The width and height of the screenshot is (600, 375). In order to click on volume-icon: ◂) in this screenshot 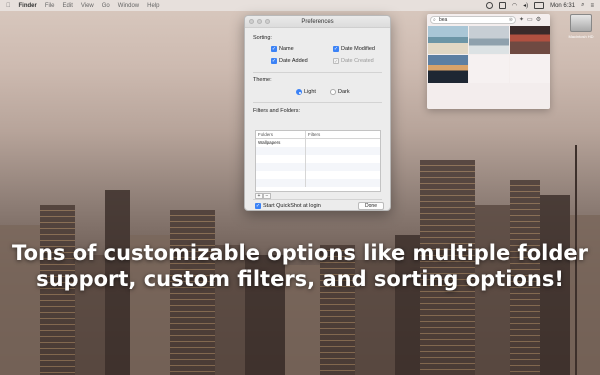, I will do `click(525, 5)`.